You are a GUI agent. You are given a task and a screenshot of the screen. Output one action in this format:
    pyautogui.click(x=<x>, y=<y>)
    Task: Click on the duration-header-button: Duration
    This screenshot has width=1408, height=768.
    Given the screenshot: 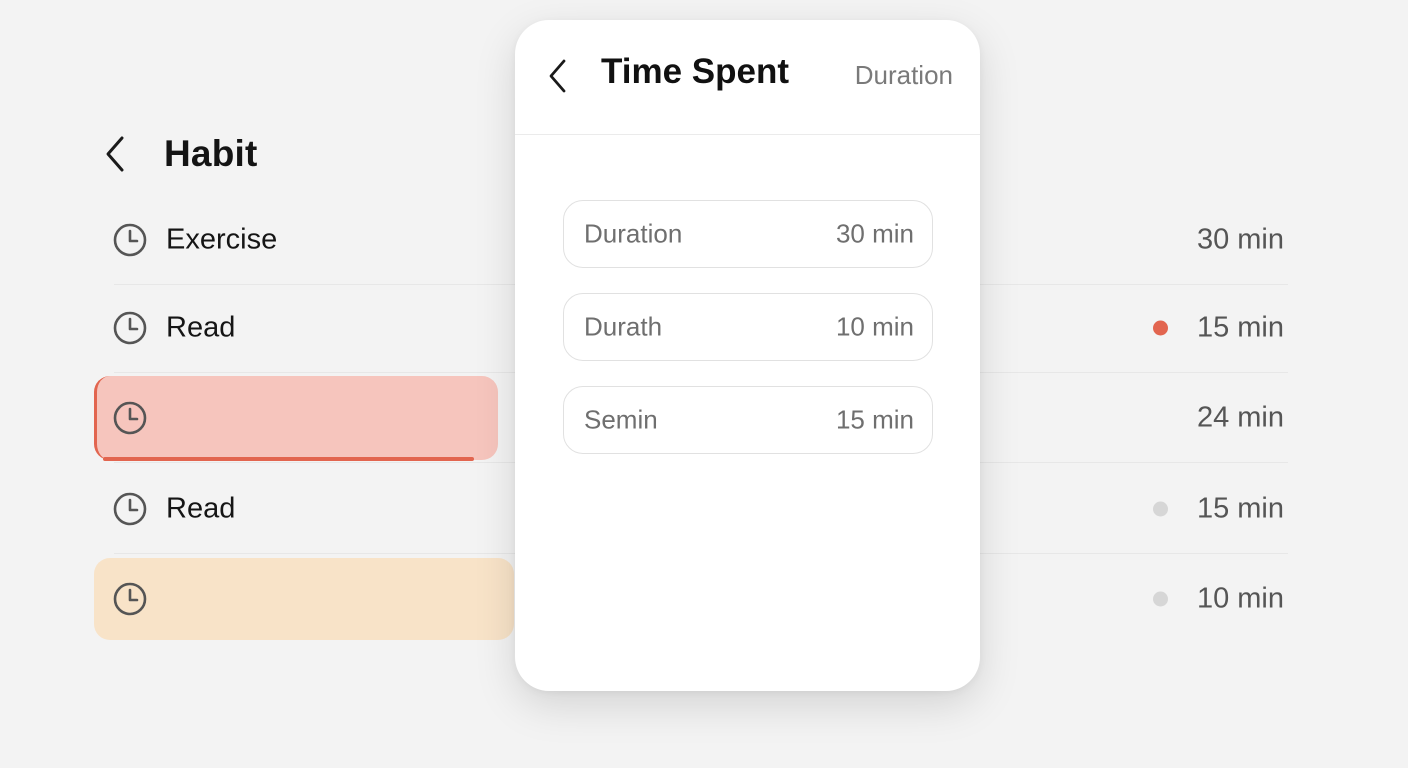 What is the action you would take?
    pyautogui.click(x=904, y=75)
    